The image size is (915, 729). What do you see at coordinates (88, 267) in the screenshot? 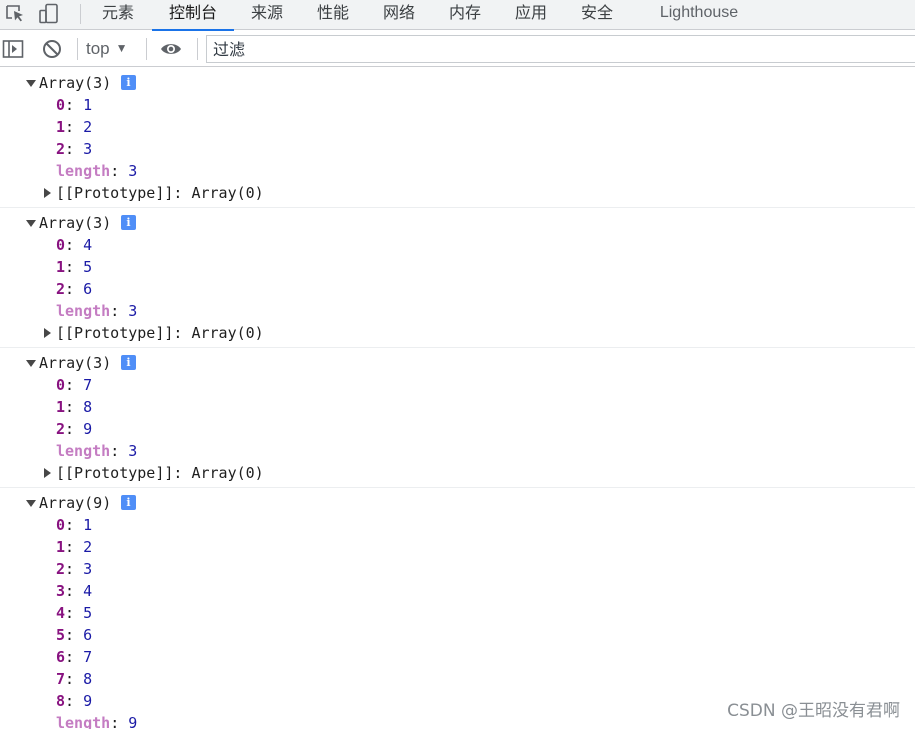
I see `array-entry-value: 5` at bounding box center [88, 267].